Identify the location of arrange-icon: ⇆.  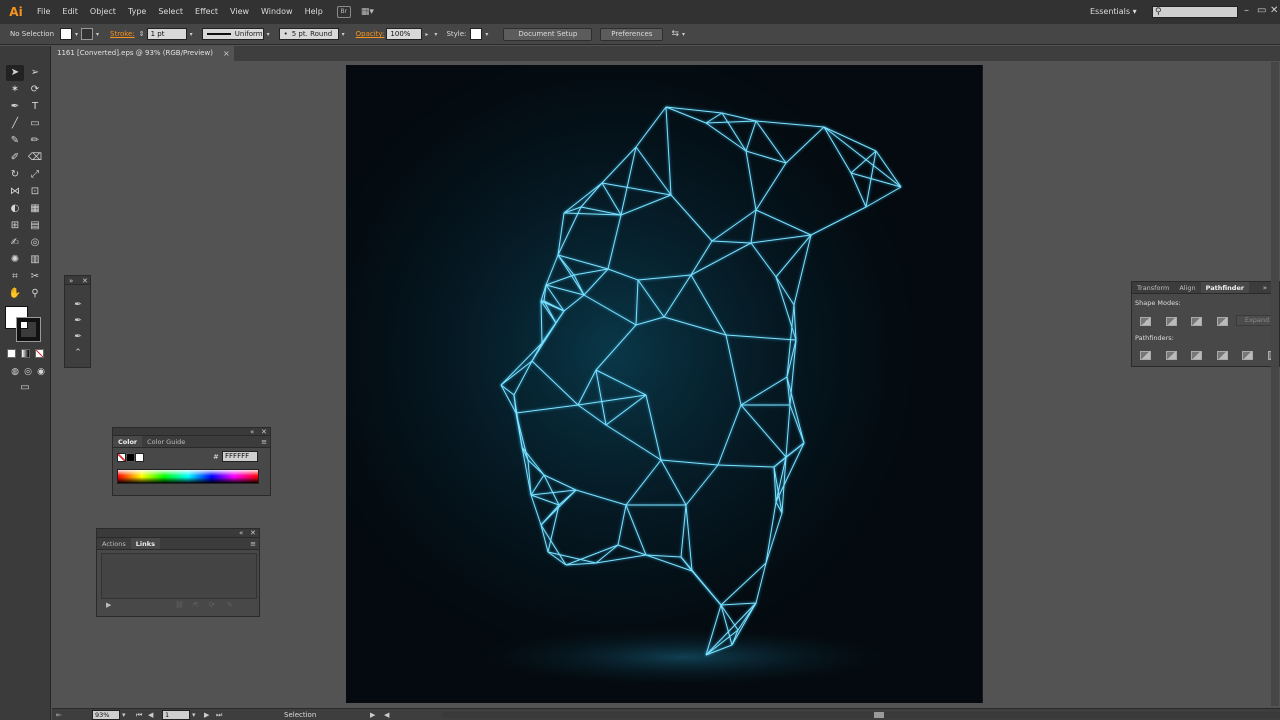
(675, 34).